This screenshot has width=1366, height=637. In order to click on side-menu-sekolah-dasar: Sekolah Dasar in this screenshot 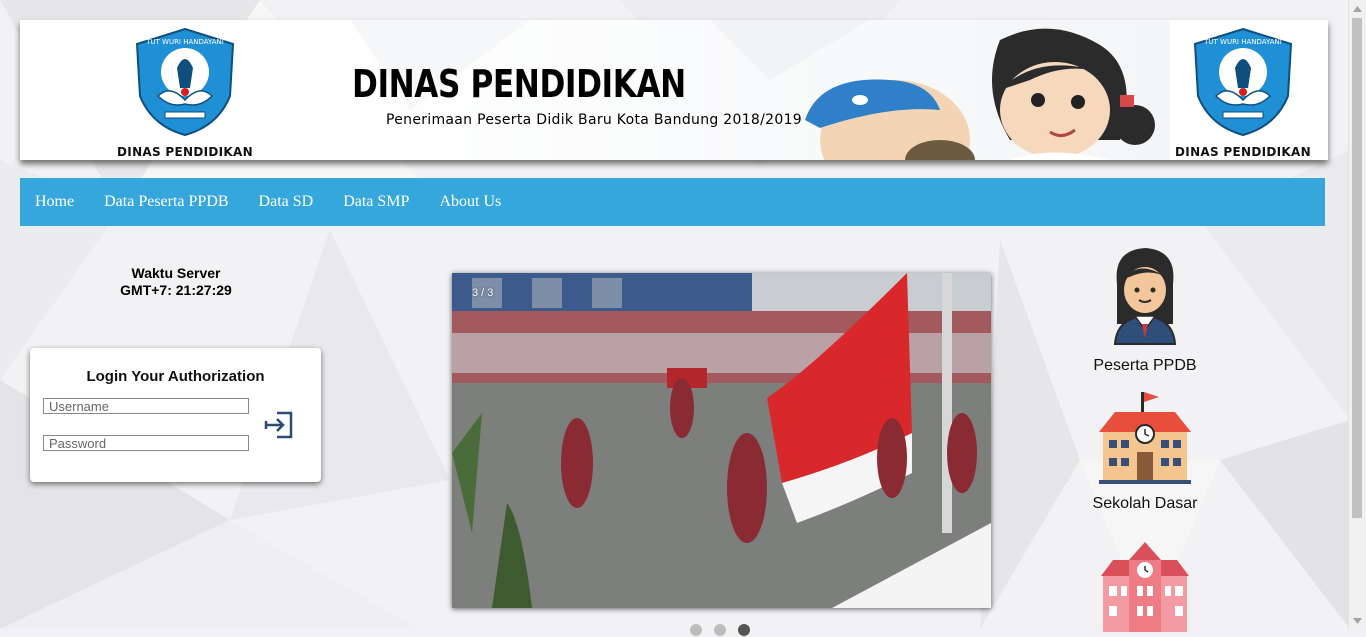, I will do `click(1145, 451)`.